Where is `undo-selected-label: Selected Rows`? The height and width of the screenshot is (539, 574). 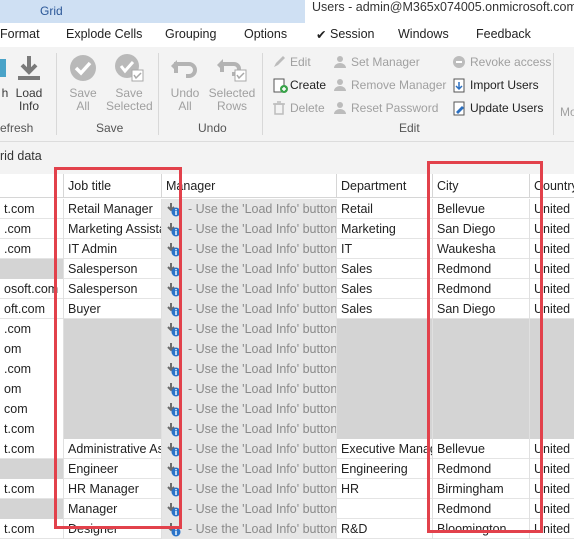 undo-selected-label: Selected Rows is located at coordinates (232, 99).